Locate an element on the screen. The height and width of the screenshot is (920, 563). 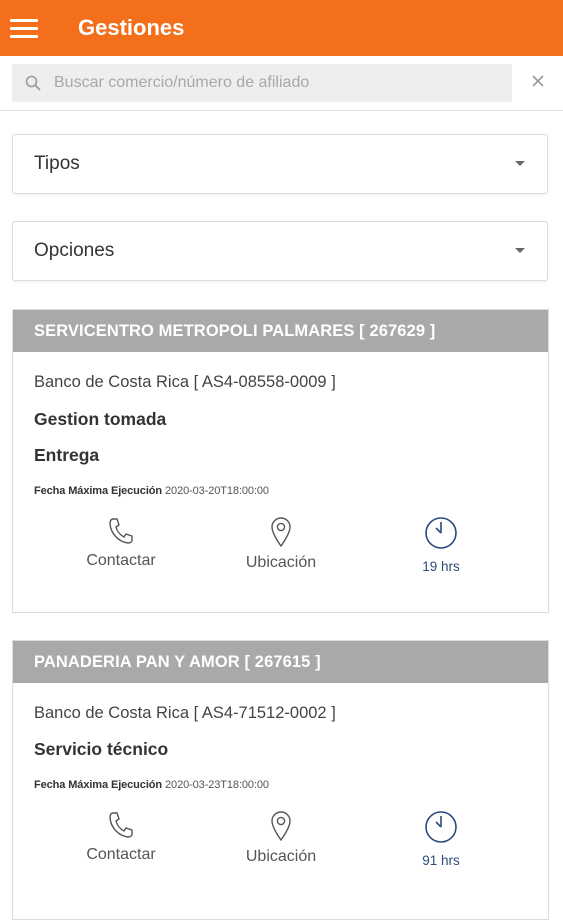
bank-affiliate: Banco de Costa Rica [ AS4-71512-0002 ] is located at coordinates (185, 713).